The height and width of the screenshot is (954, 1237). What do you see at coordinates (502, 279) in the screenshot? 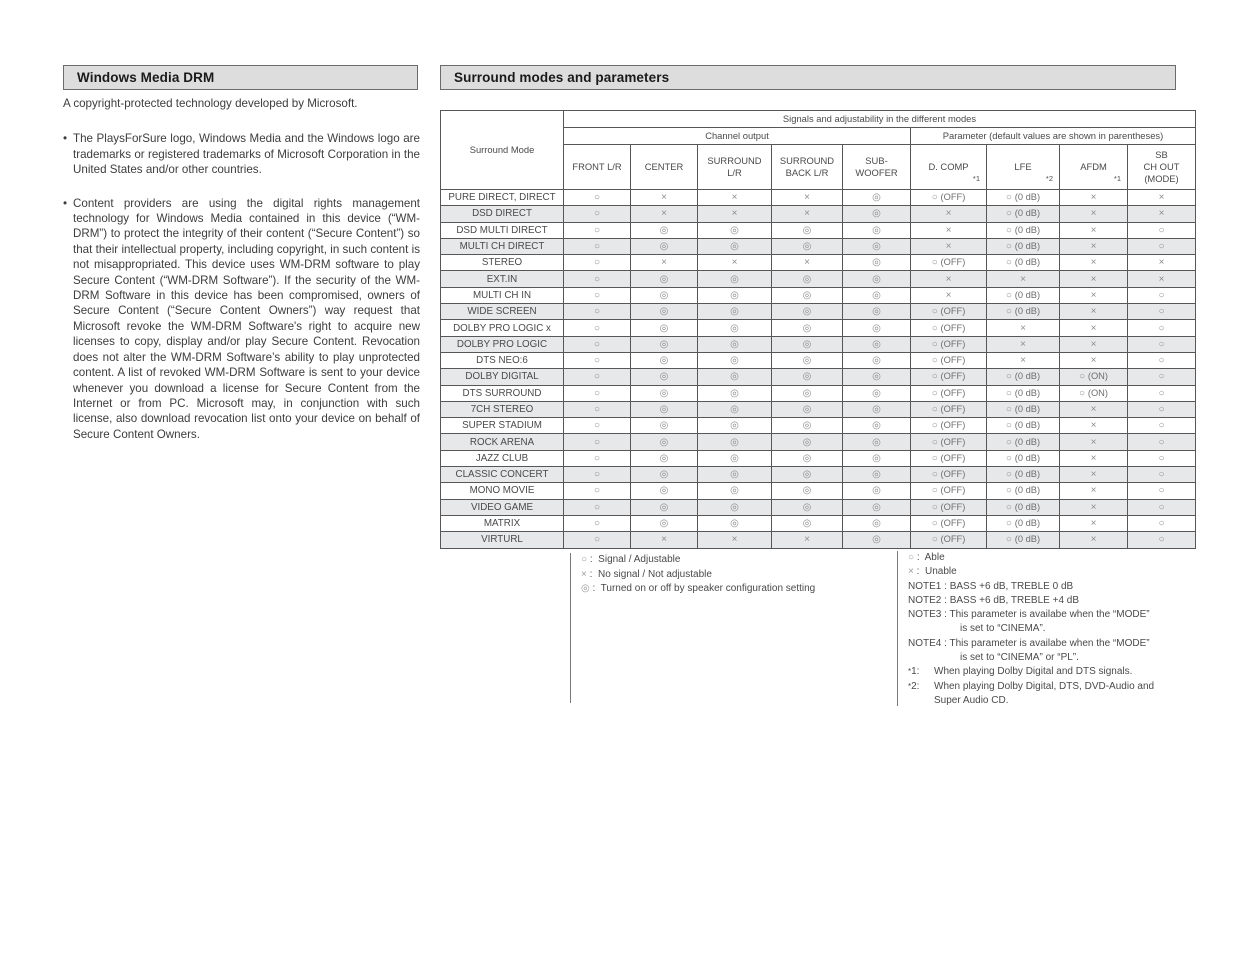
I see `cell-surround-mode: EXT.IN` at bounding box center [502, 279].